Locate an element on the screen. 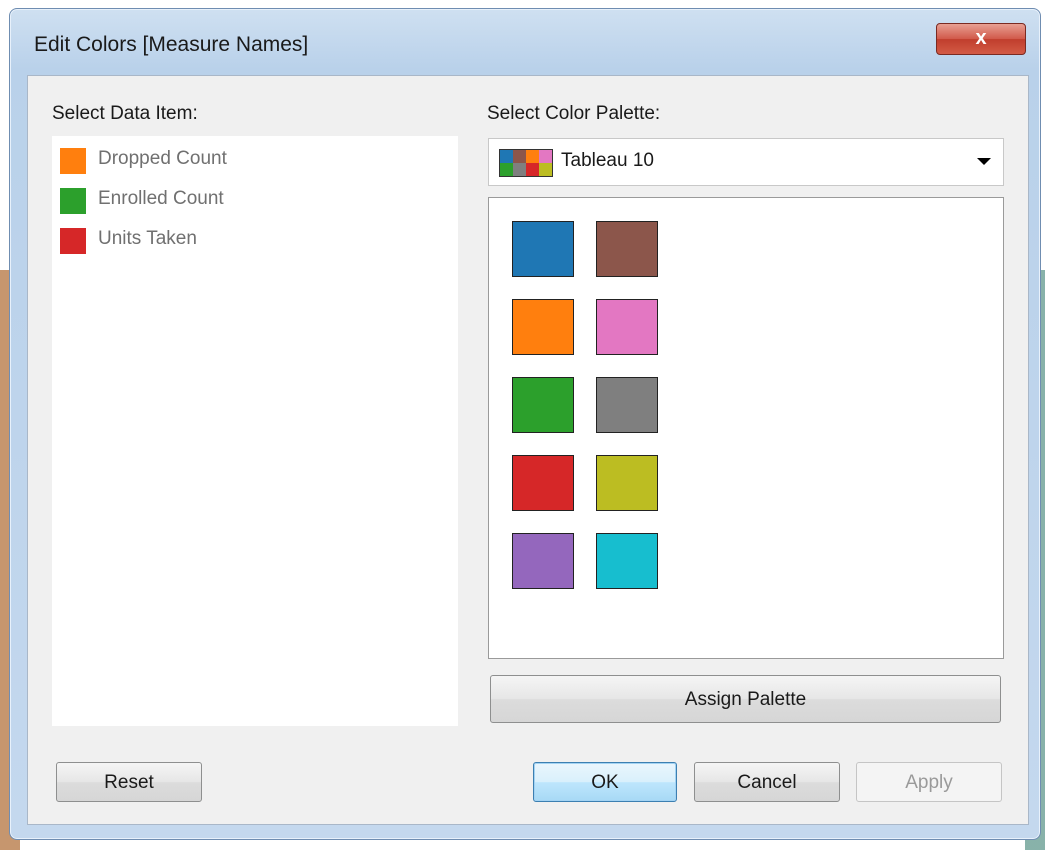 This screenshot has width=1045, height=850. palette-preview-icon is located at coordinates (526, 163).